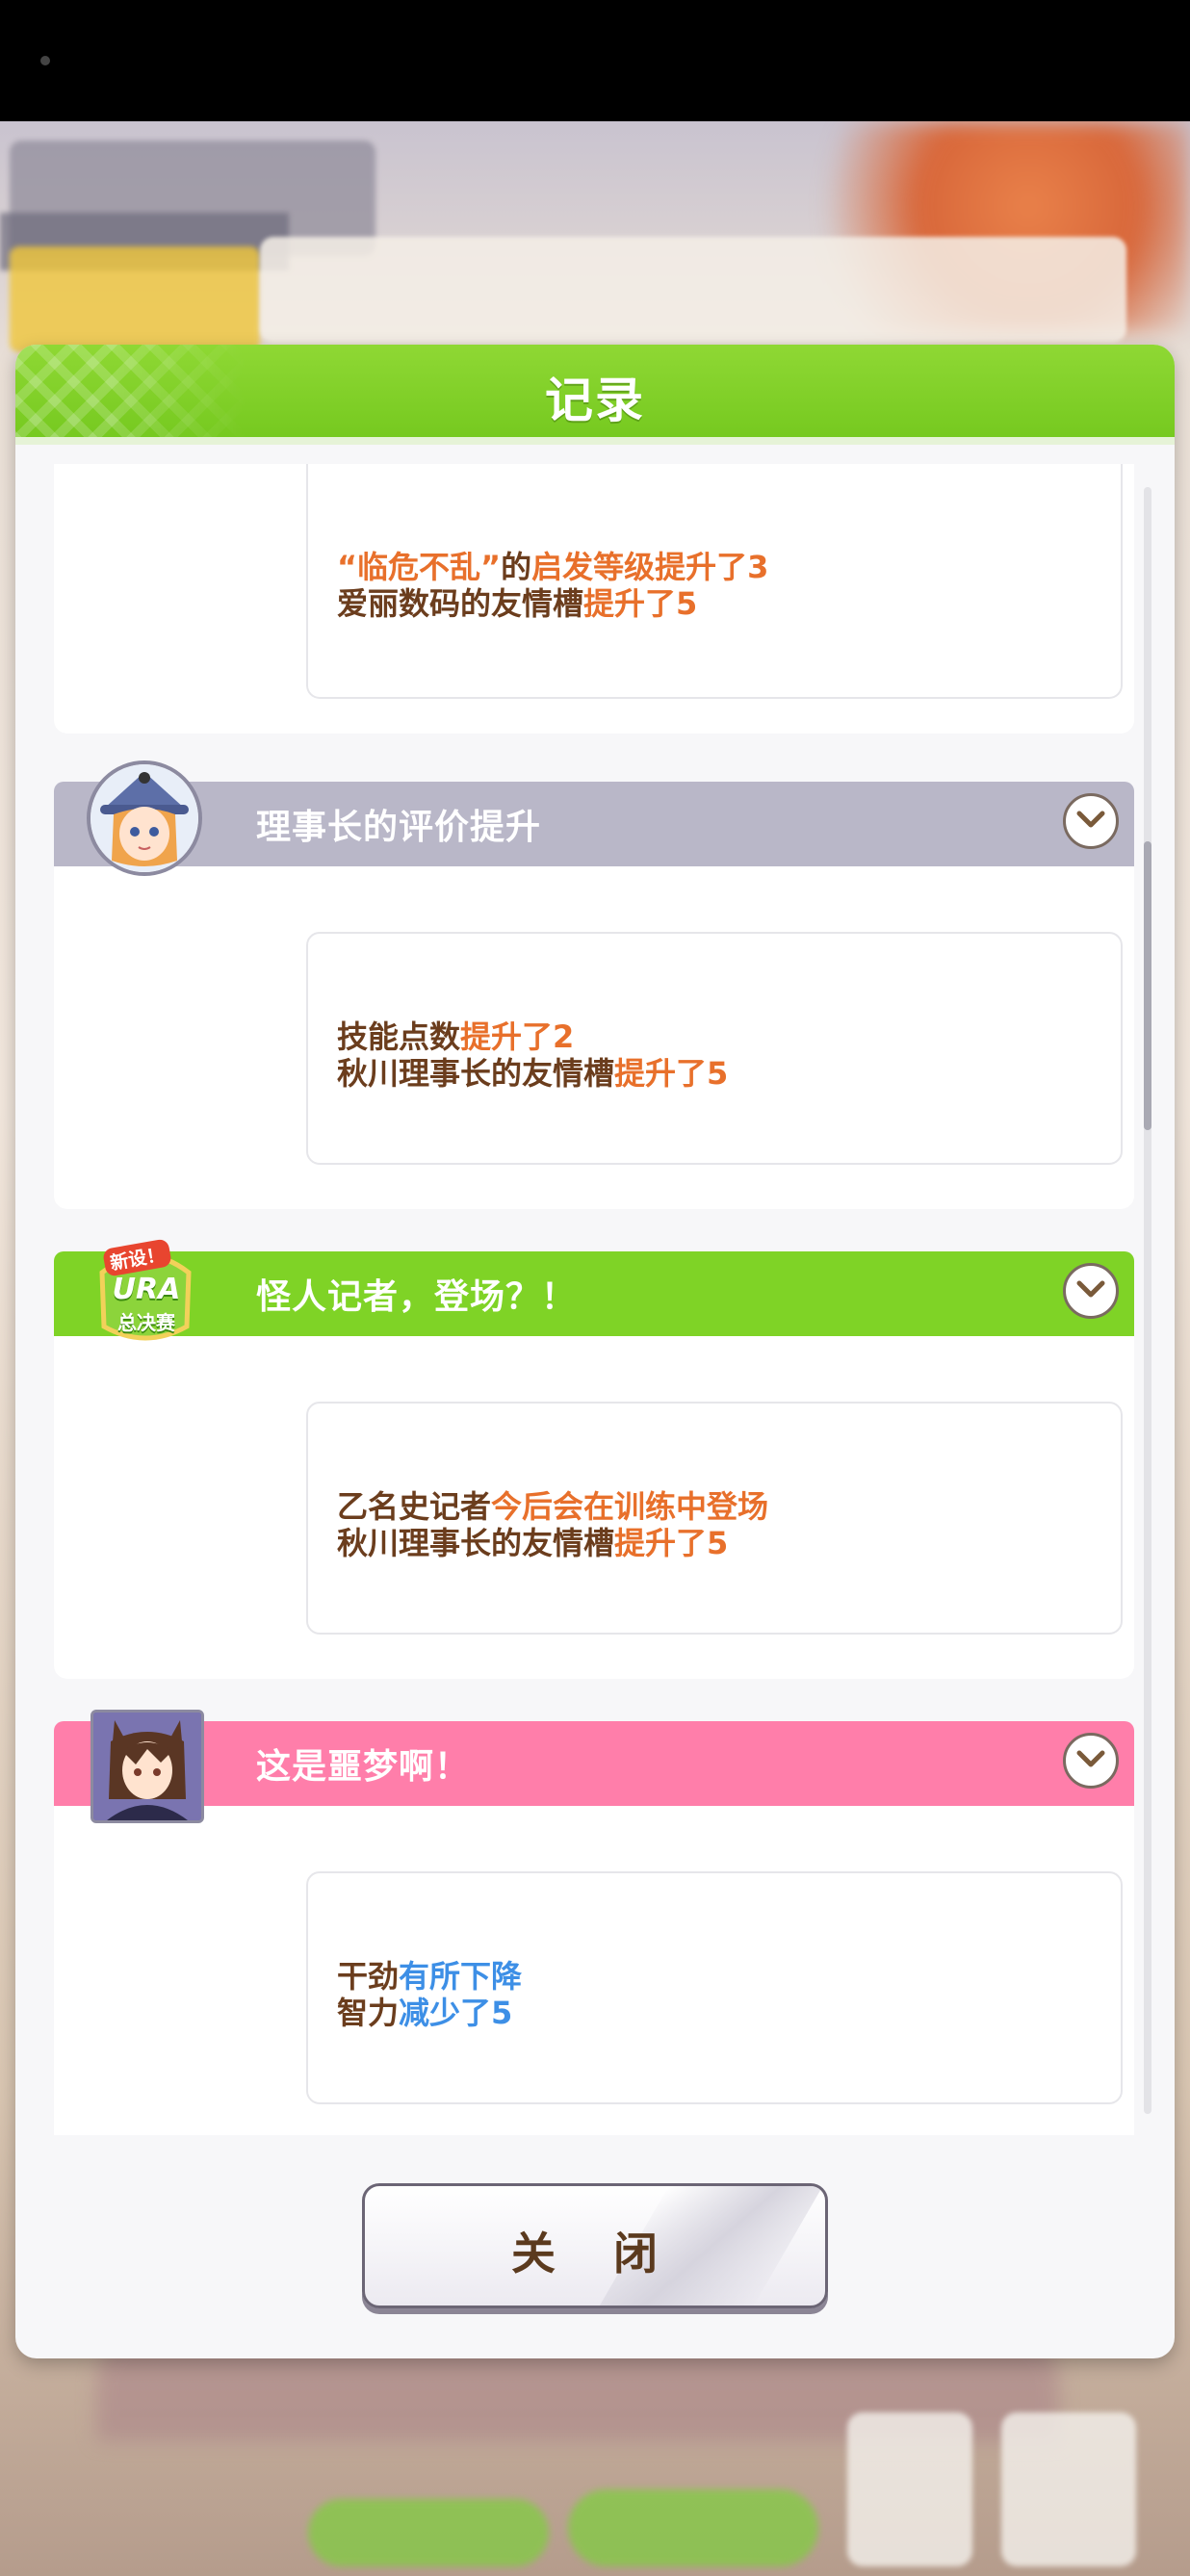  Describe the element at coordinates (45, 61) in the screenshot. I see `status-dot` at that location.